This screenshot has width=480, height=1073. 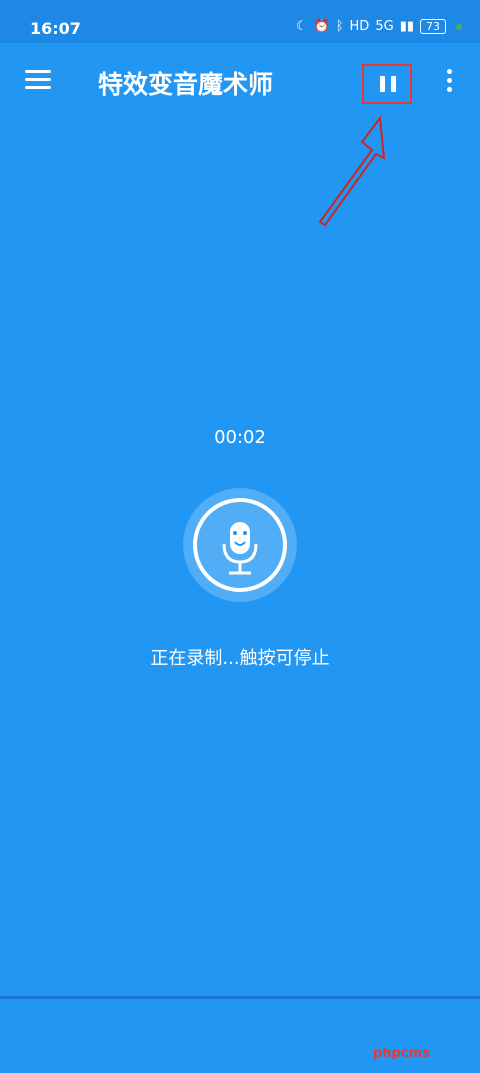 What do you see at coordinates (401, 1053) in the screenshot?
I see `watermark: phpcms` at bounding box center [401, 1053].